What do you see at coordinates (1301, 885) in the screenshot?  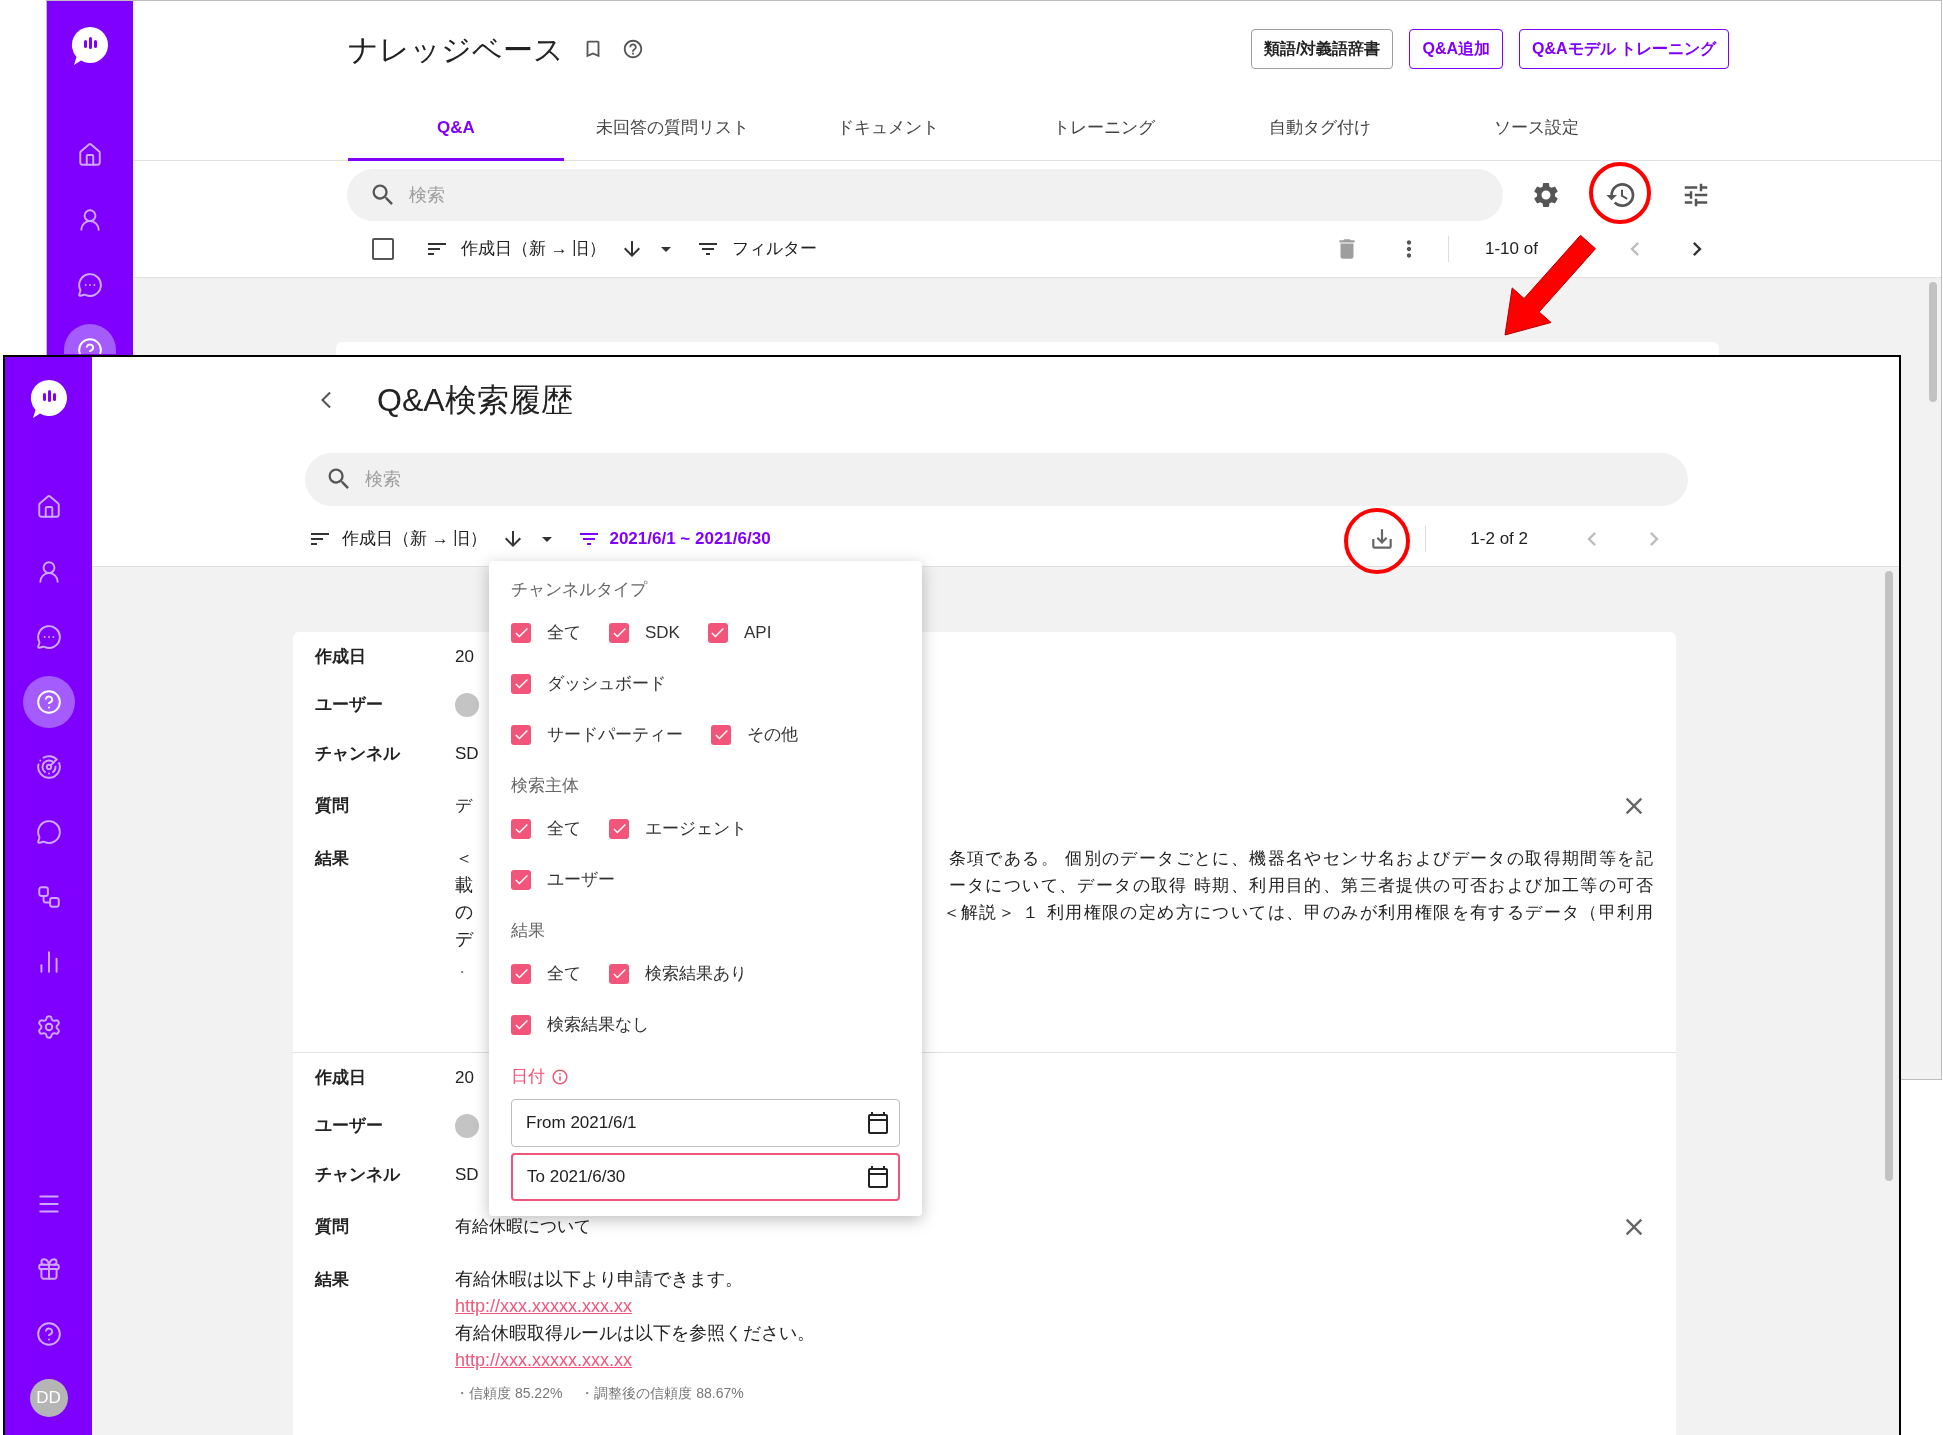 I see `result-text: ータについて、データの取得 時期、利用目的、第三者提供の可否および加工等の可否` at bounding box center [1301, 885].